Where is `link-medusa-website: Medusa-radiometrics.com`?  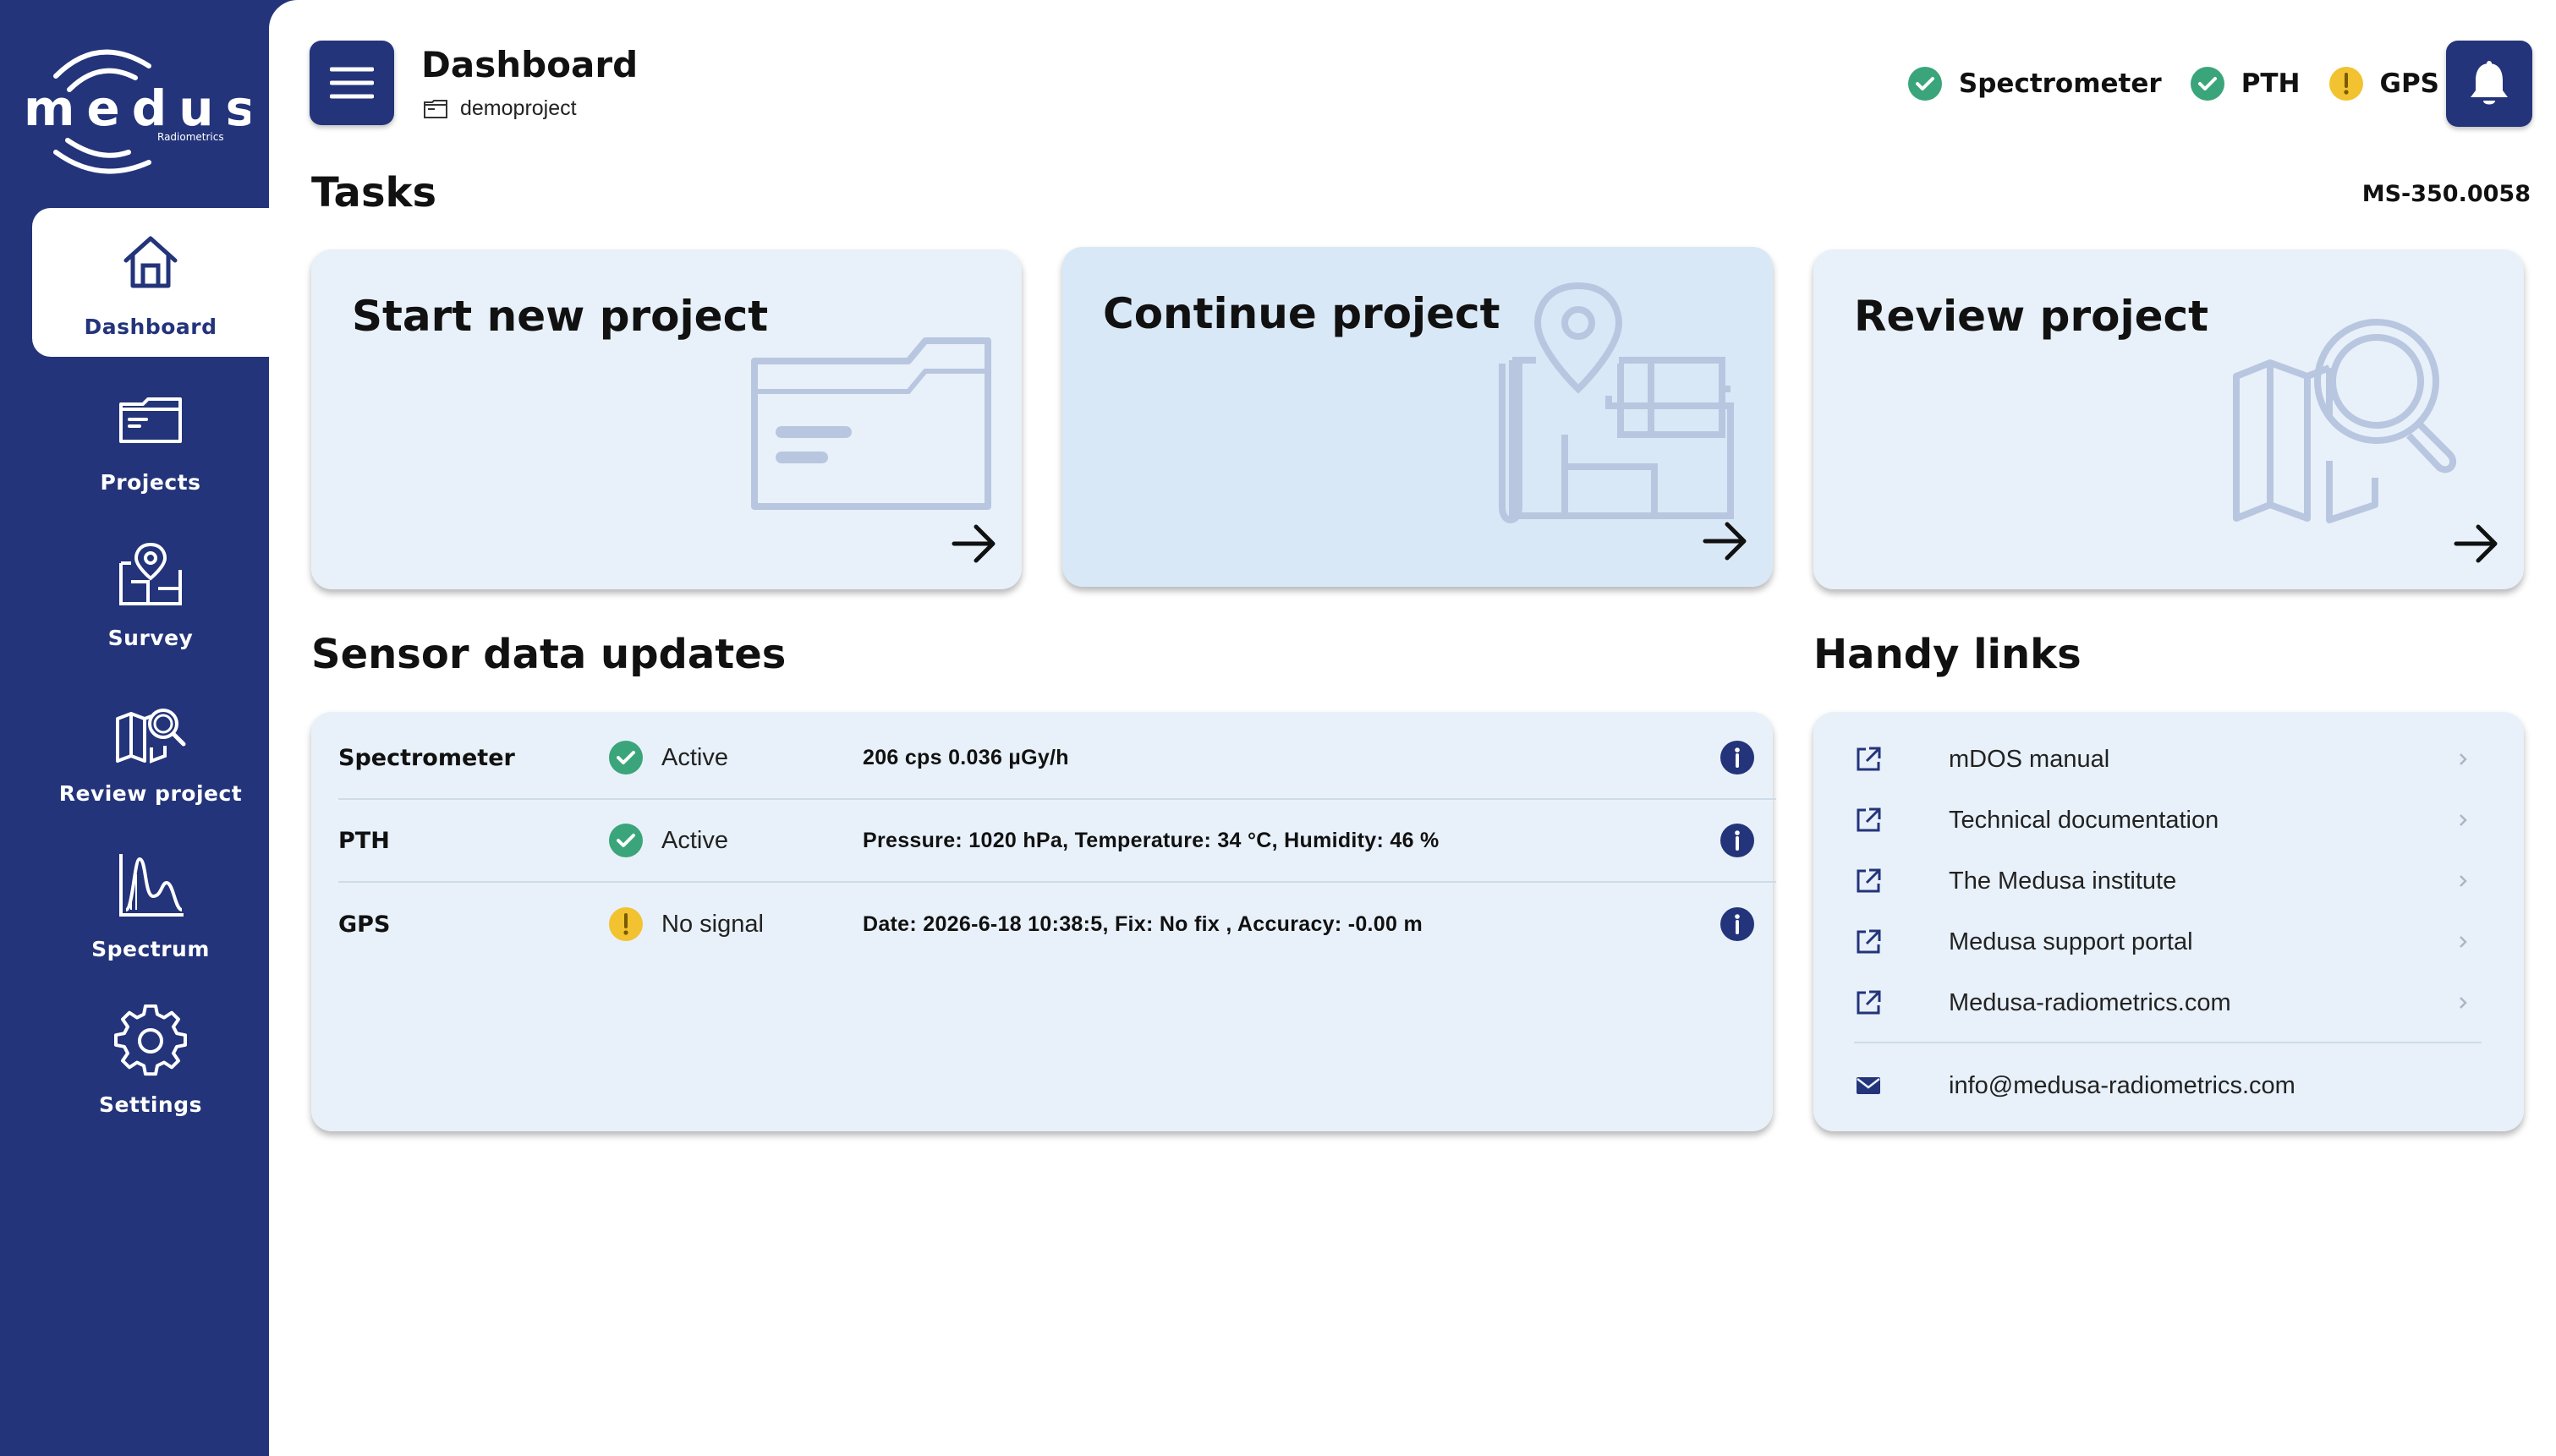 link-medusa-website: Medusa-radiometrics.com is located at coordinates (2167, 1003).